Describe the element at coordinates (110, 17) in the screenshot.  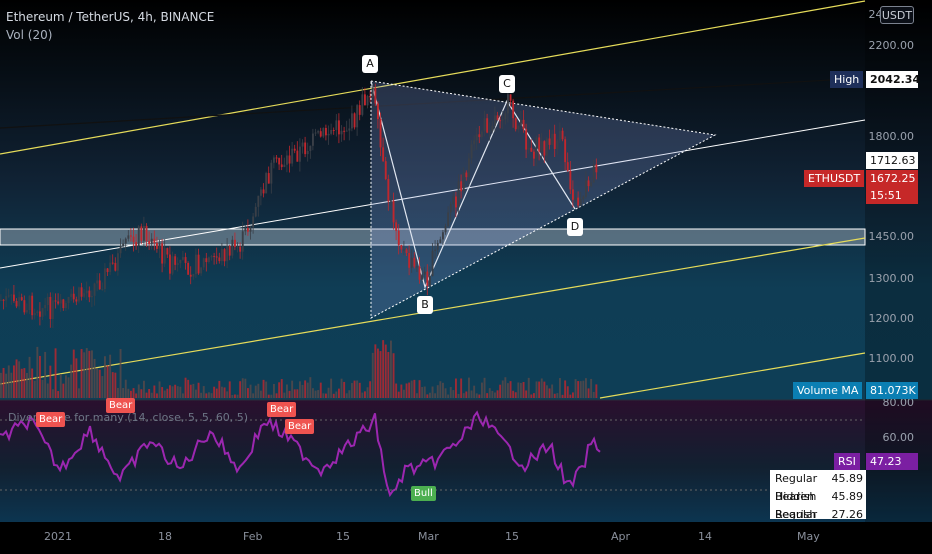
I see `symbol-title: Ethereum / TetherUS, 4h, BINANCE` at that location.